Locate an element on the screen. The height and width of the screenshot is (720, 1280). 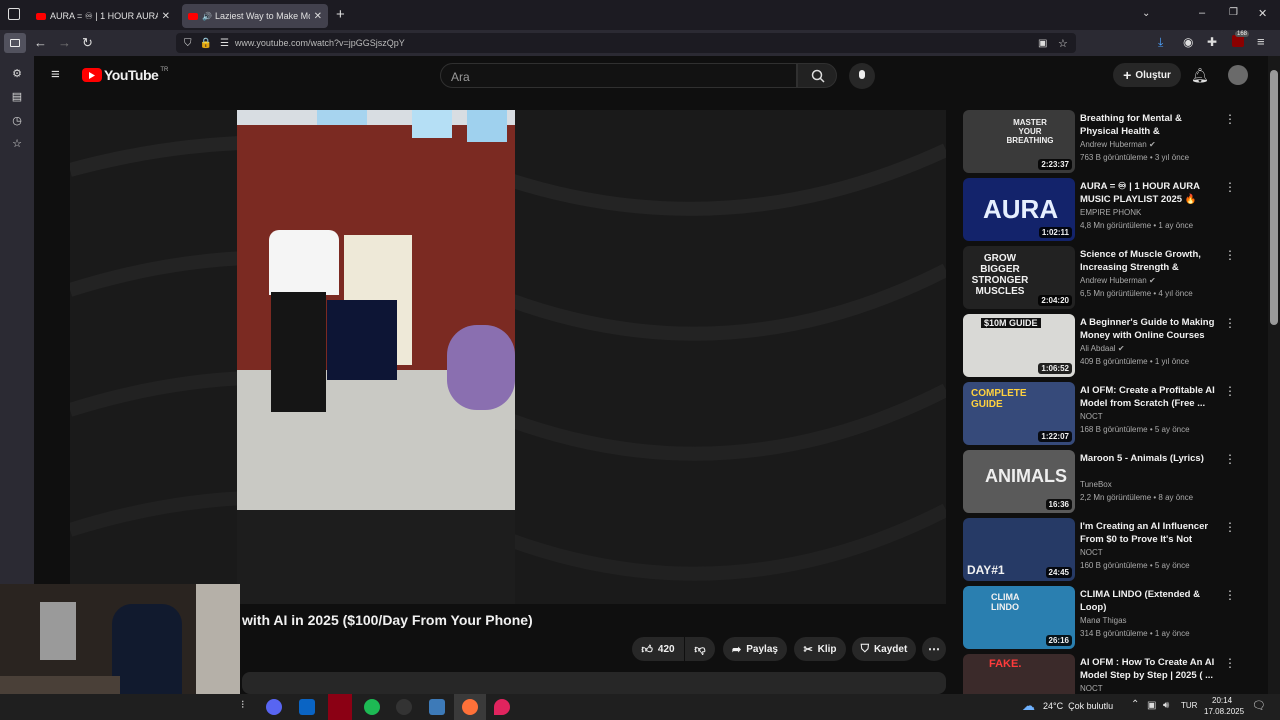
speaker-icon: 🔊︎ is located at coordinates (1166, 705).